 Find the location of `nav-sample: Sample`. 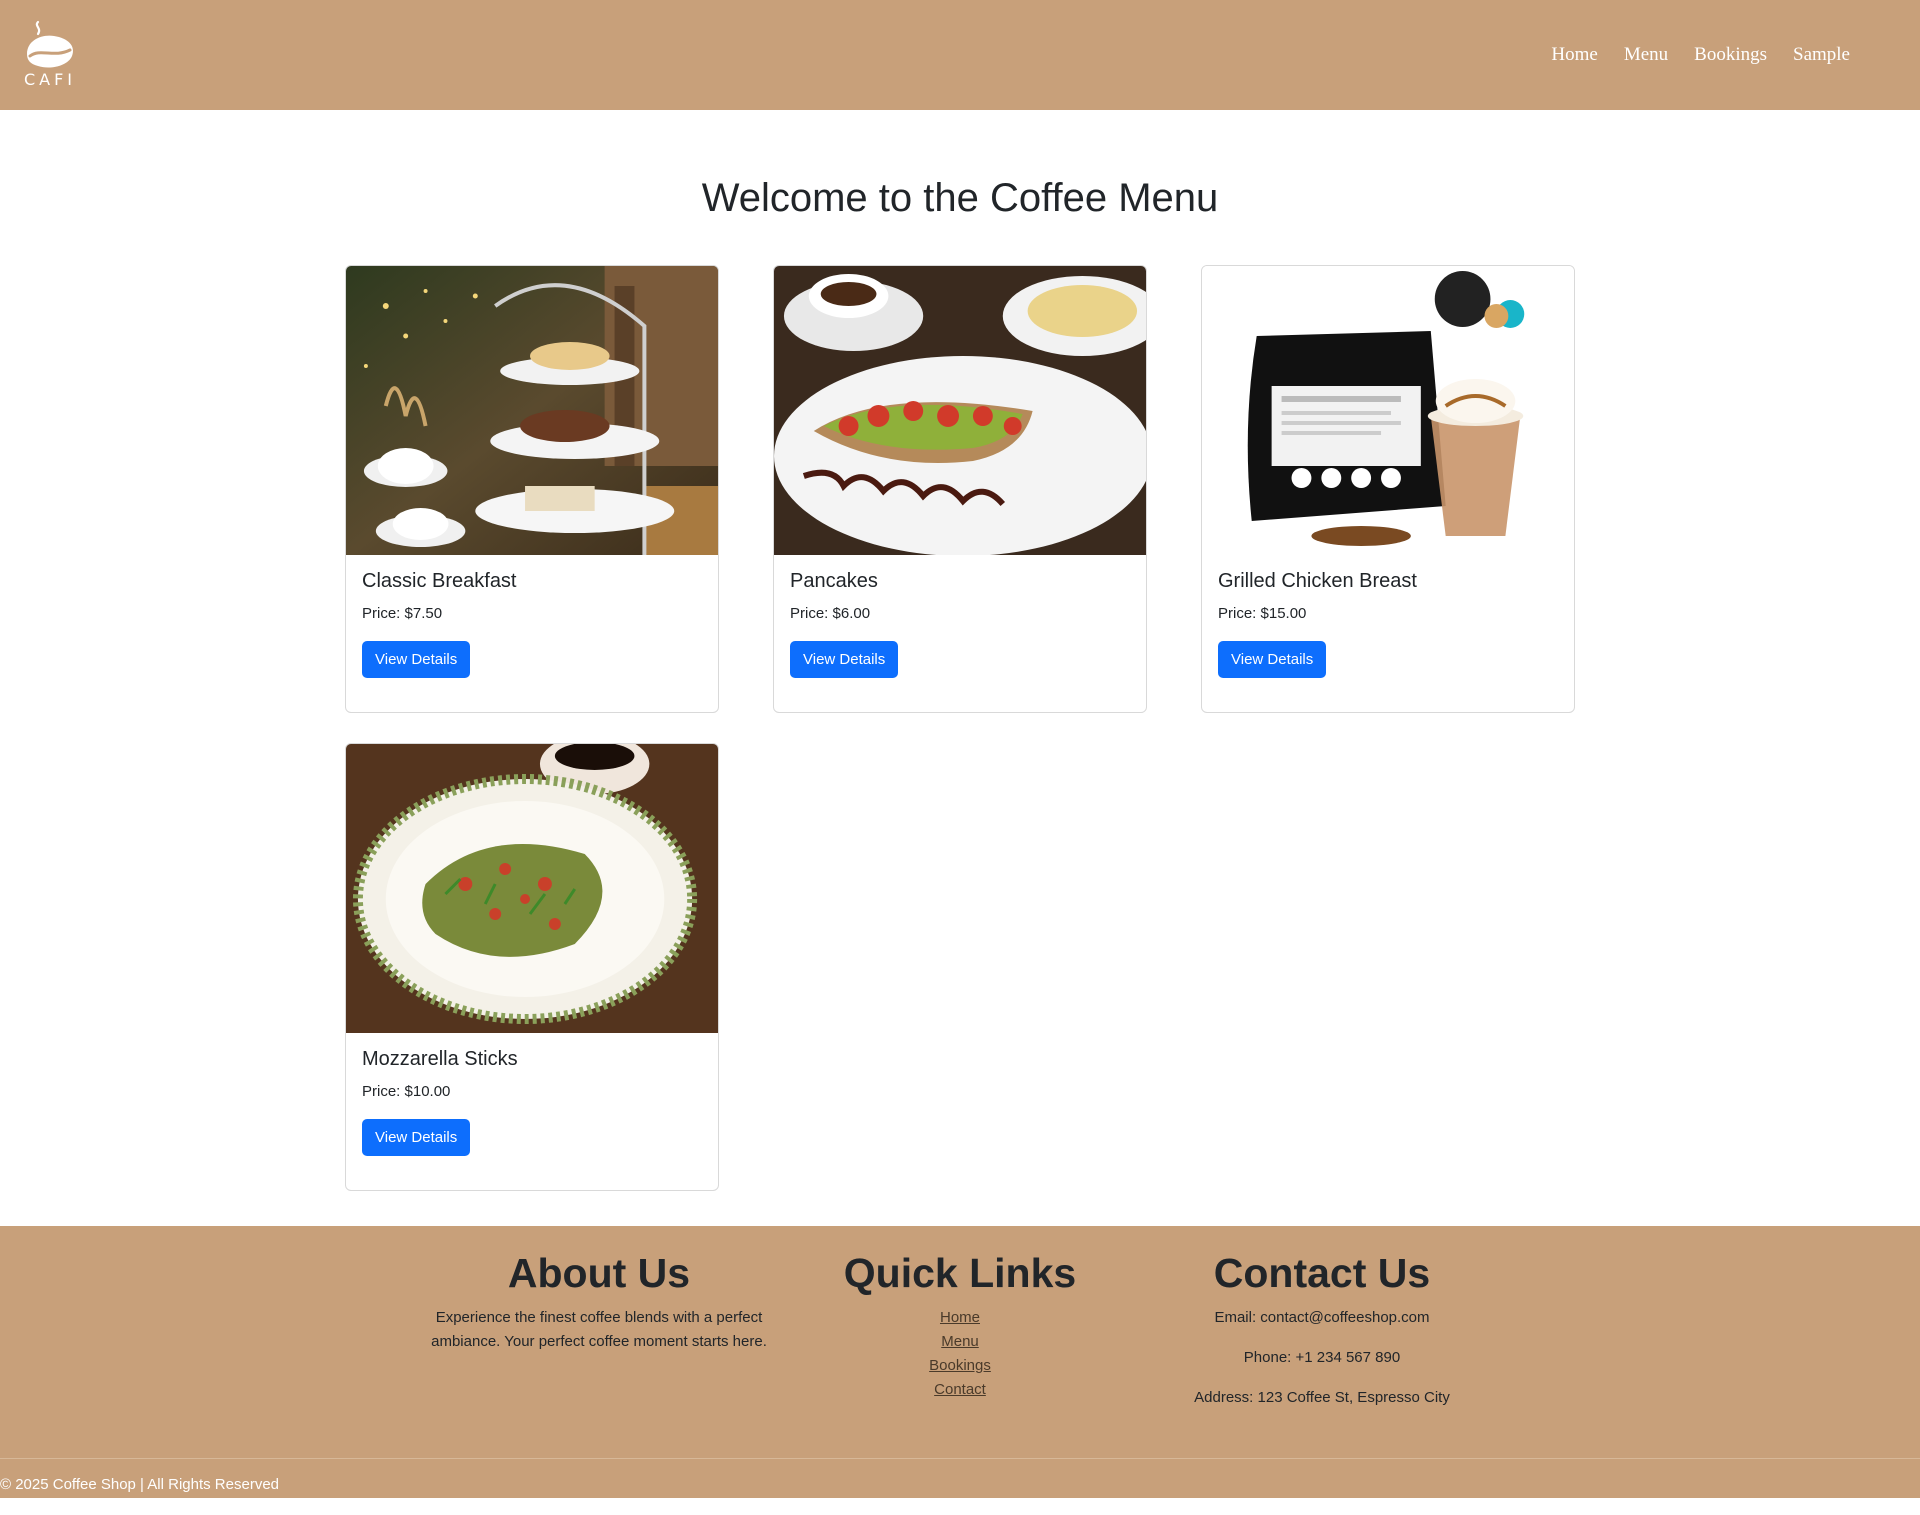

nav-sample: Sample is located at coordinates (1821, 55).